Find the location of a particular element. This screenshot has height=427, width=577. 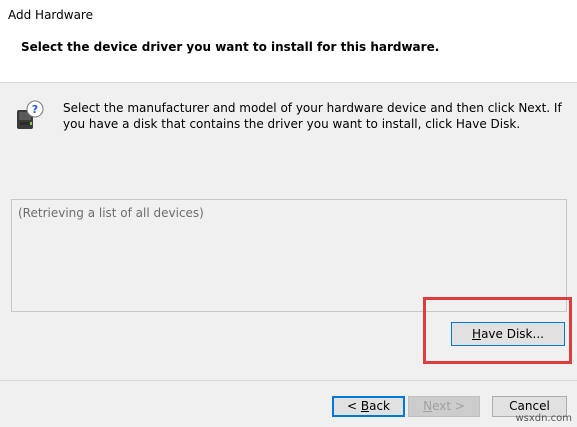

next-label-suffix: ext > is located at coordinates (448, 406).